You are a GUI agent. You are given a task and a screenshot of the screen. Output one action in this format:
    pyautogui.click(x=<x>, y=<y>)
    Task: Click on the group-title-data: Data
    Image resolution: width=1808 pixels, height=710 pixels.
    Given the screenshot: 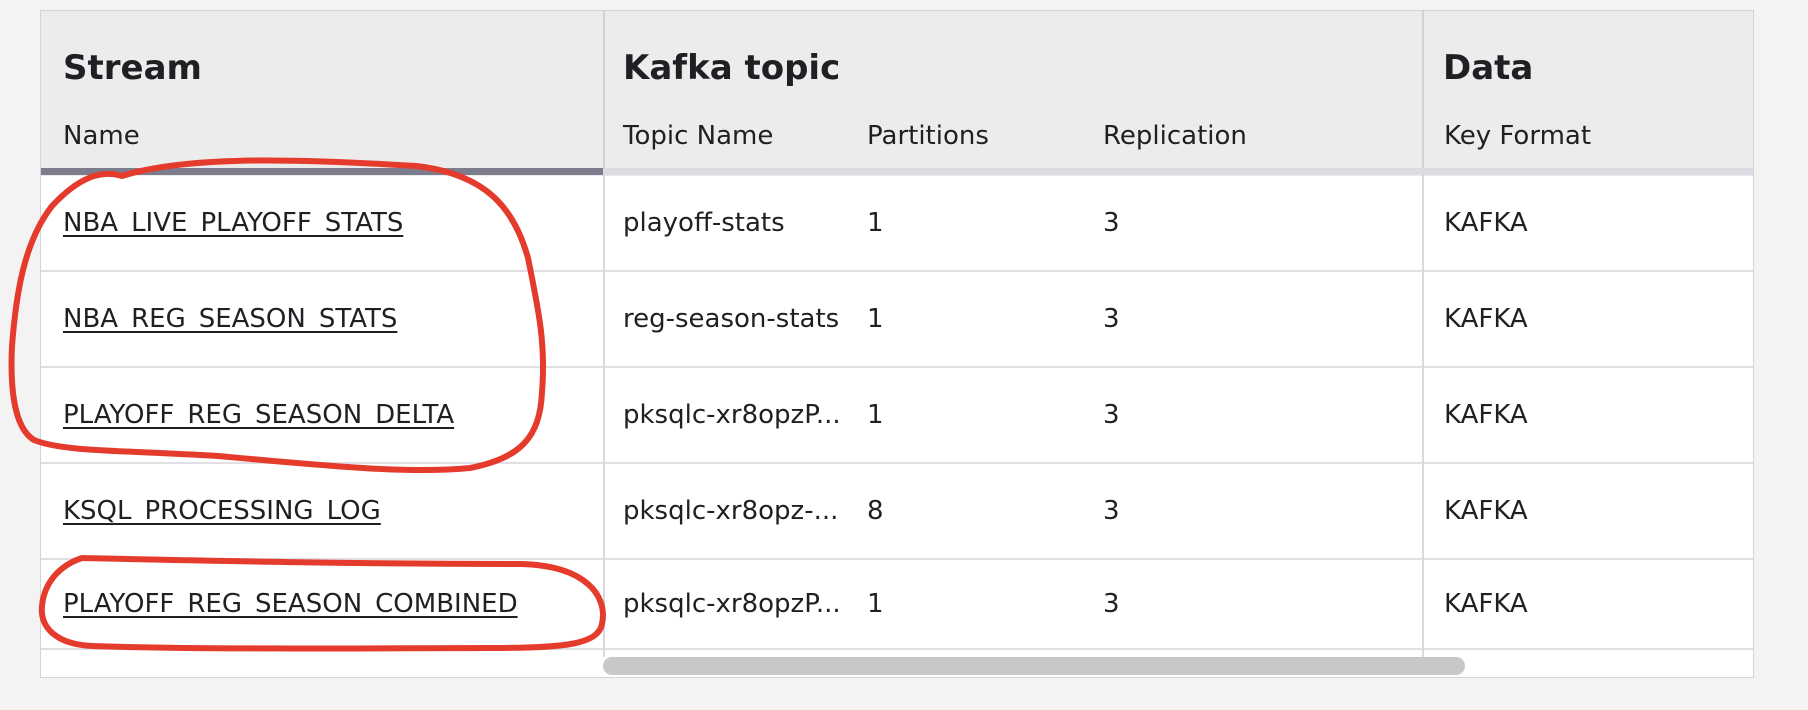 What is the action you would take?
    pyautogui.click(x=1488, y=68)
    